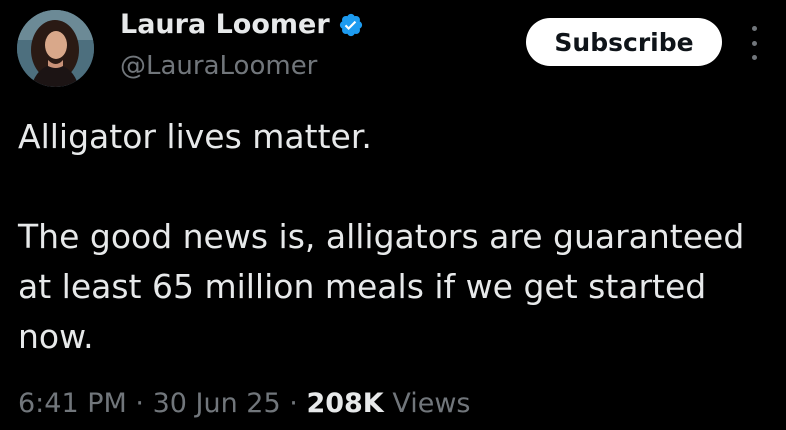  Describe the element at coordinates (195, 136) in the screenshot. I see `tweet-paragraph: Alligator lives matter.` at that location.